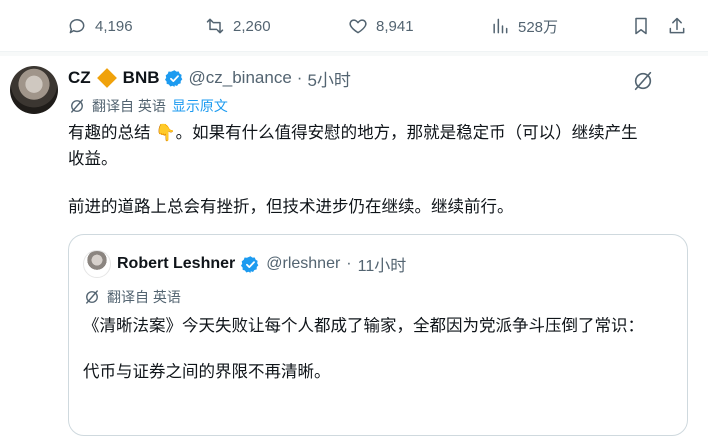 The height and width of the screenshot is (436, 708). I want to click on quote-timestamp: 11小时, so click(382, 264).